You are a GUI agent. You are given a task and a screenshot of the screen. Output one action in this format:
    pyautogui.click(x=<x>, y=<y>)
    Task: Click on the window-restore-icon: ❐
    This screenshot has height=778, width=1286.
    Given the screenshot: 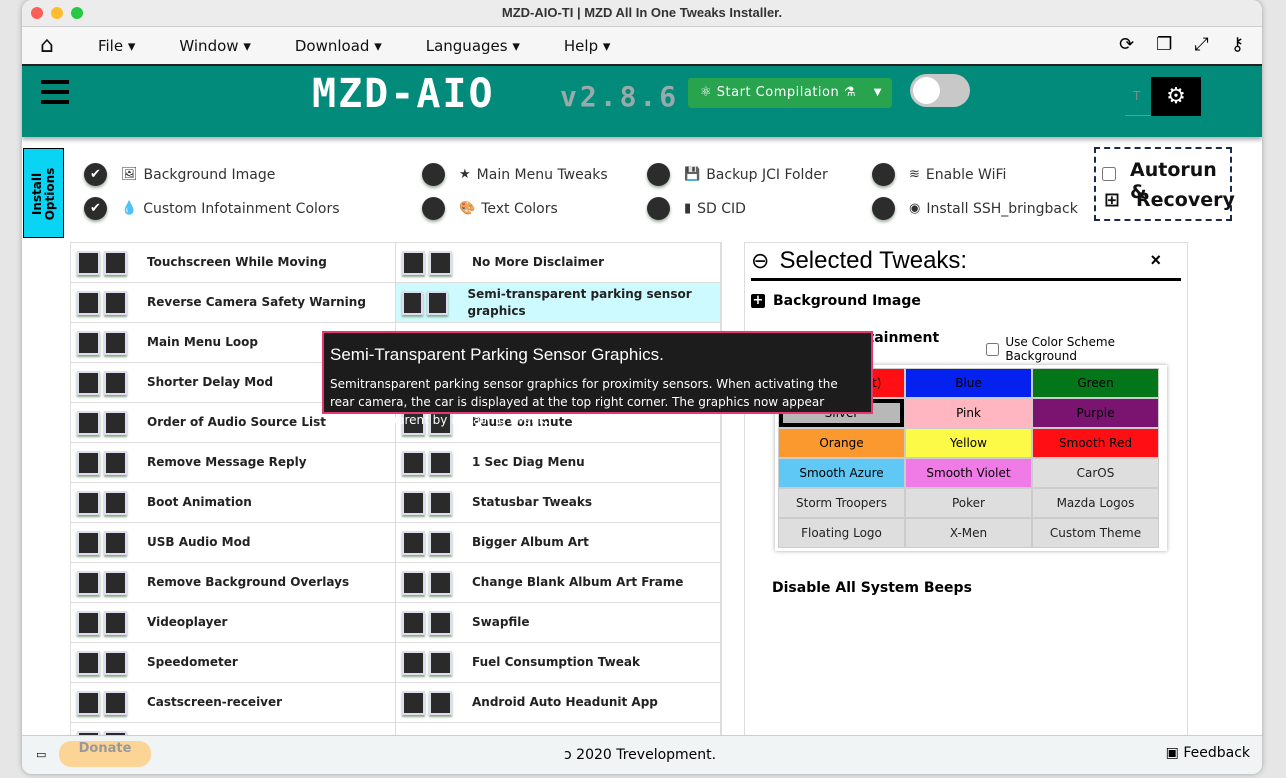 What is the action you would take?
    pyautogui.click(x=1164, y=44)
    